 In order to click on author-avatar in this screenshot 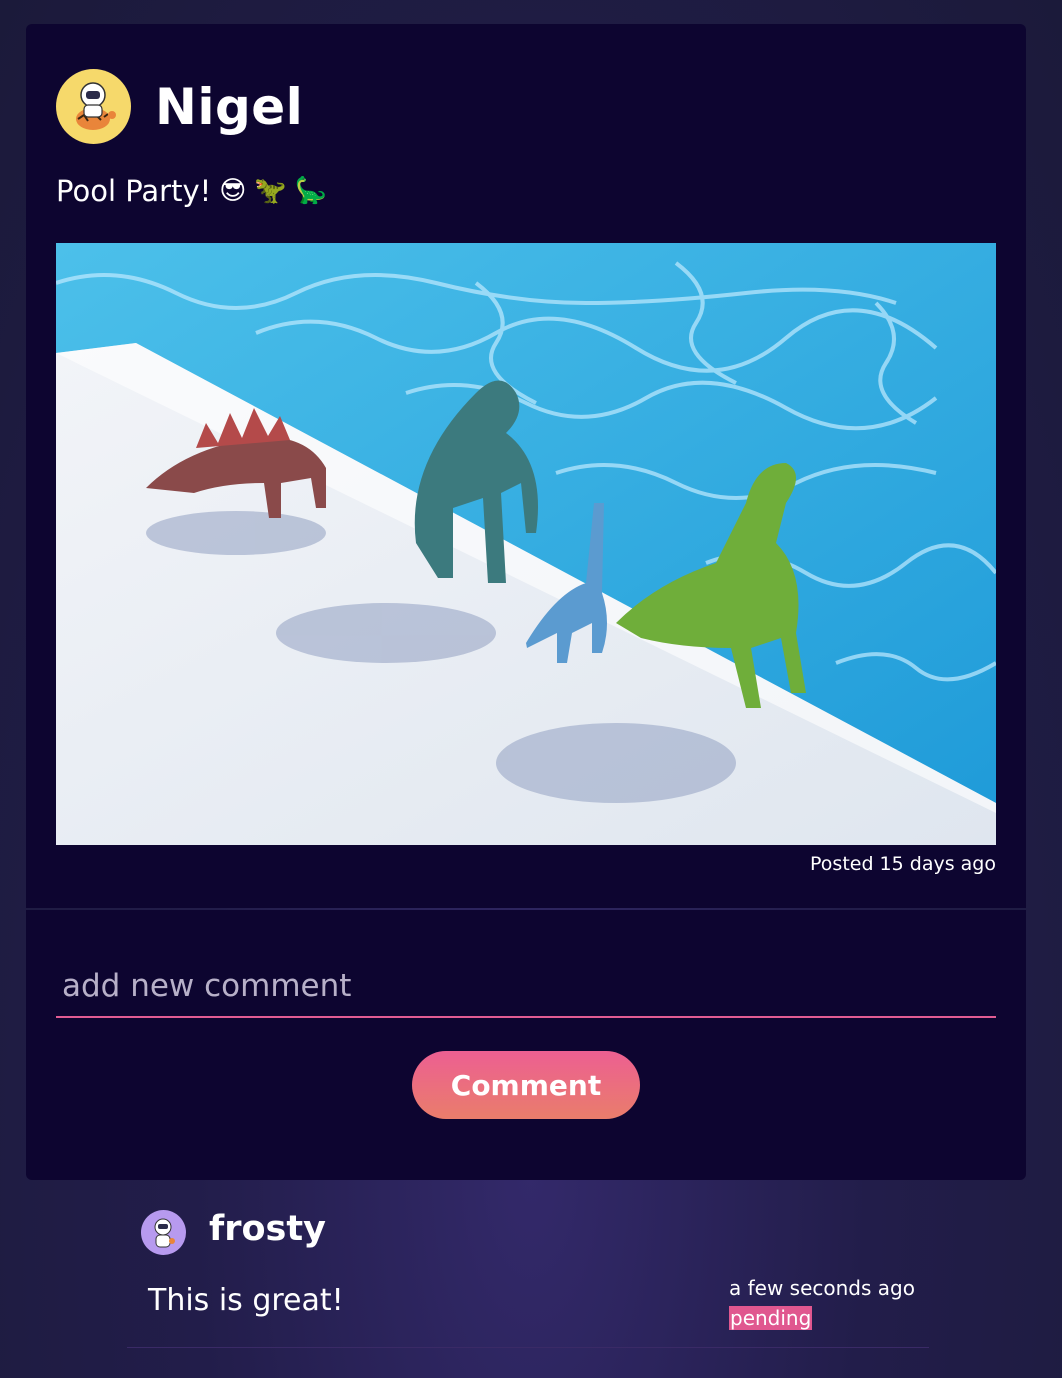, I will do `click(93, 106)`.